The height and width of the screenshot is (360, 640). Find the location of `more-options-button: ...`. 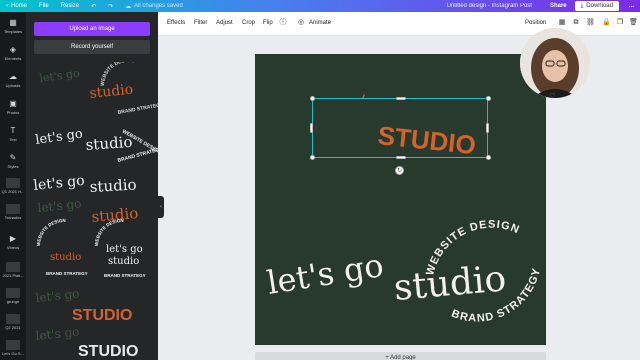

more-options-button: ... is located at coordinates (631, 6).